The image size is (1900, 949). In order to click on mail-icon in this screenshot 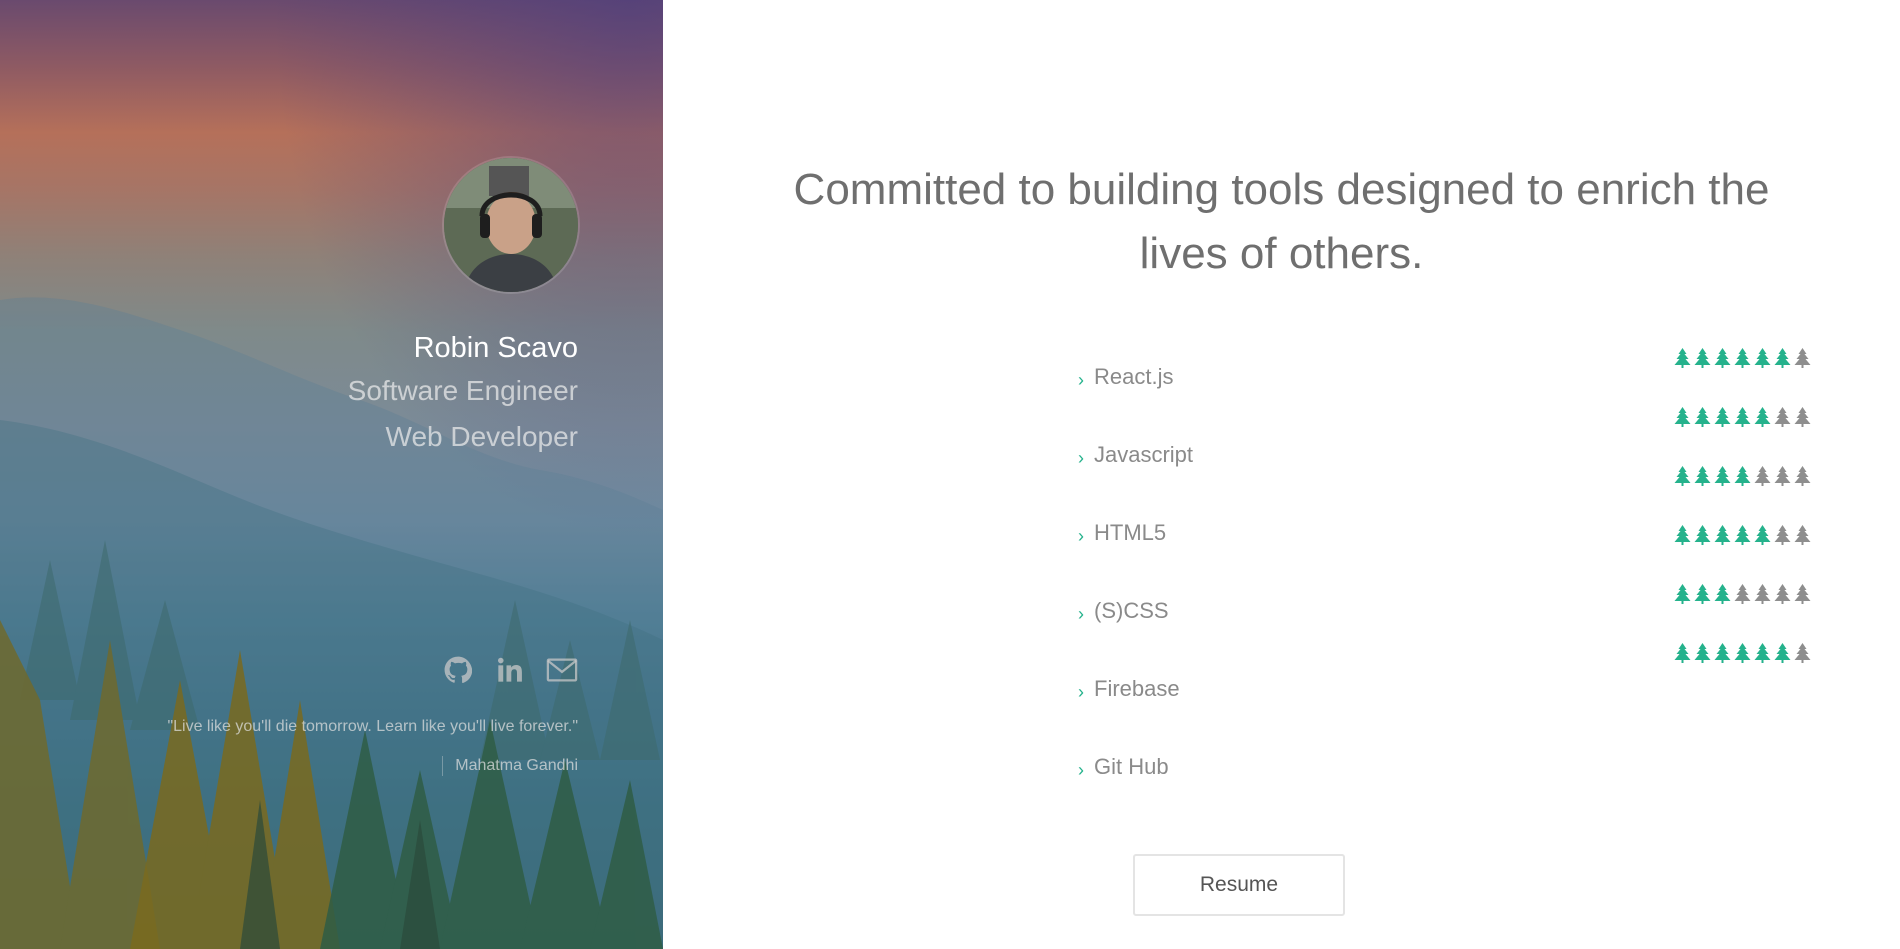, I will do `click(562, 670)`.